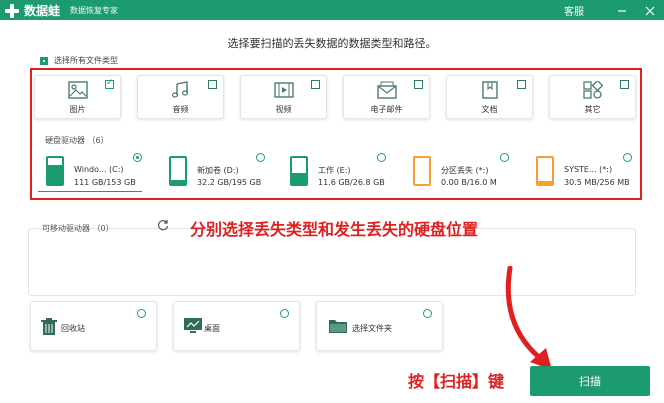 The width and height of the screenshot is (664, 403). Describe the element at coordinates (427, 313) in the screenshot. I see `location-radio-select-folder` at that location.